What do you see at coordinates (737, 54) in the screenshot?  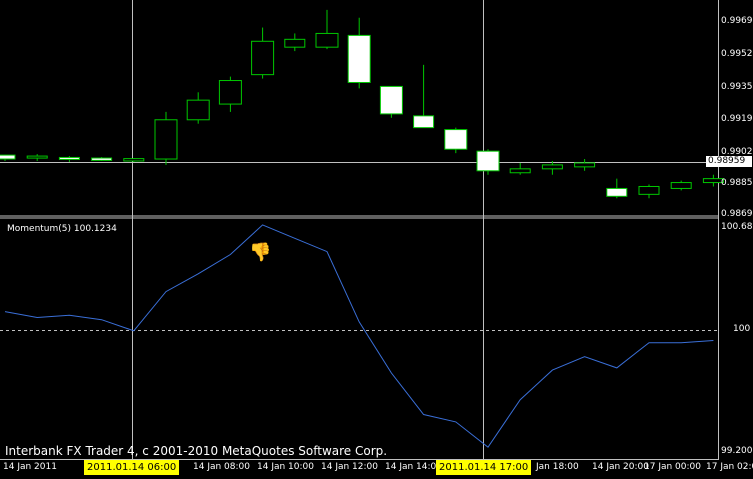 I see `price-tick: 0.99520` at bounding box center [737, 54].